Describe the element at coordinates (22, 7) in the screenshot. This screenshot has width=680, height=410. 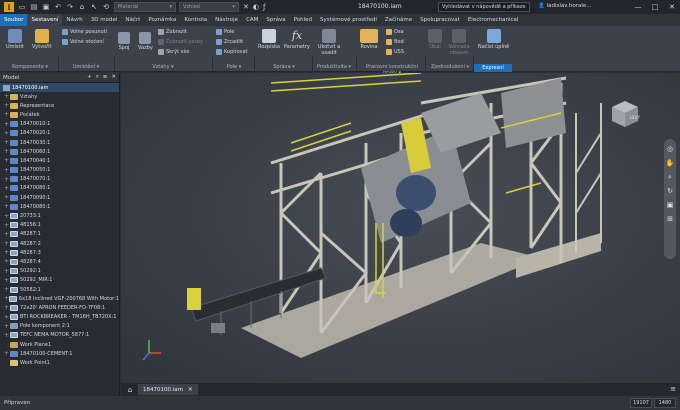
I see `new-icon: ▭` at that location.